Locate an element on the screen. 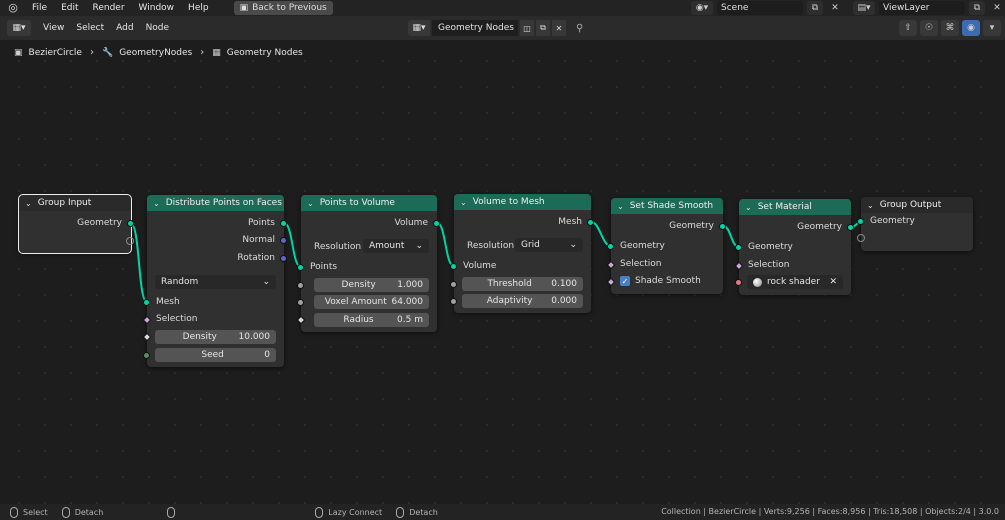 This screenshot has width=1005, height=520. node-header: ⌄ Points to Volume is located at coordinates (369, 203).